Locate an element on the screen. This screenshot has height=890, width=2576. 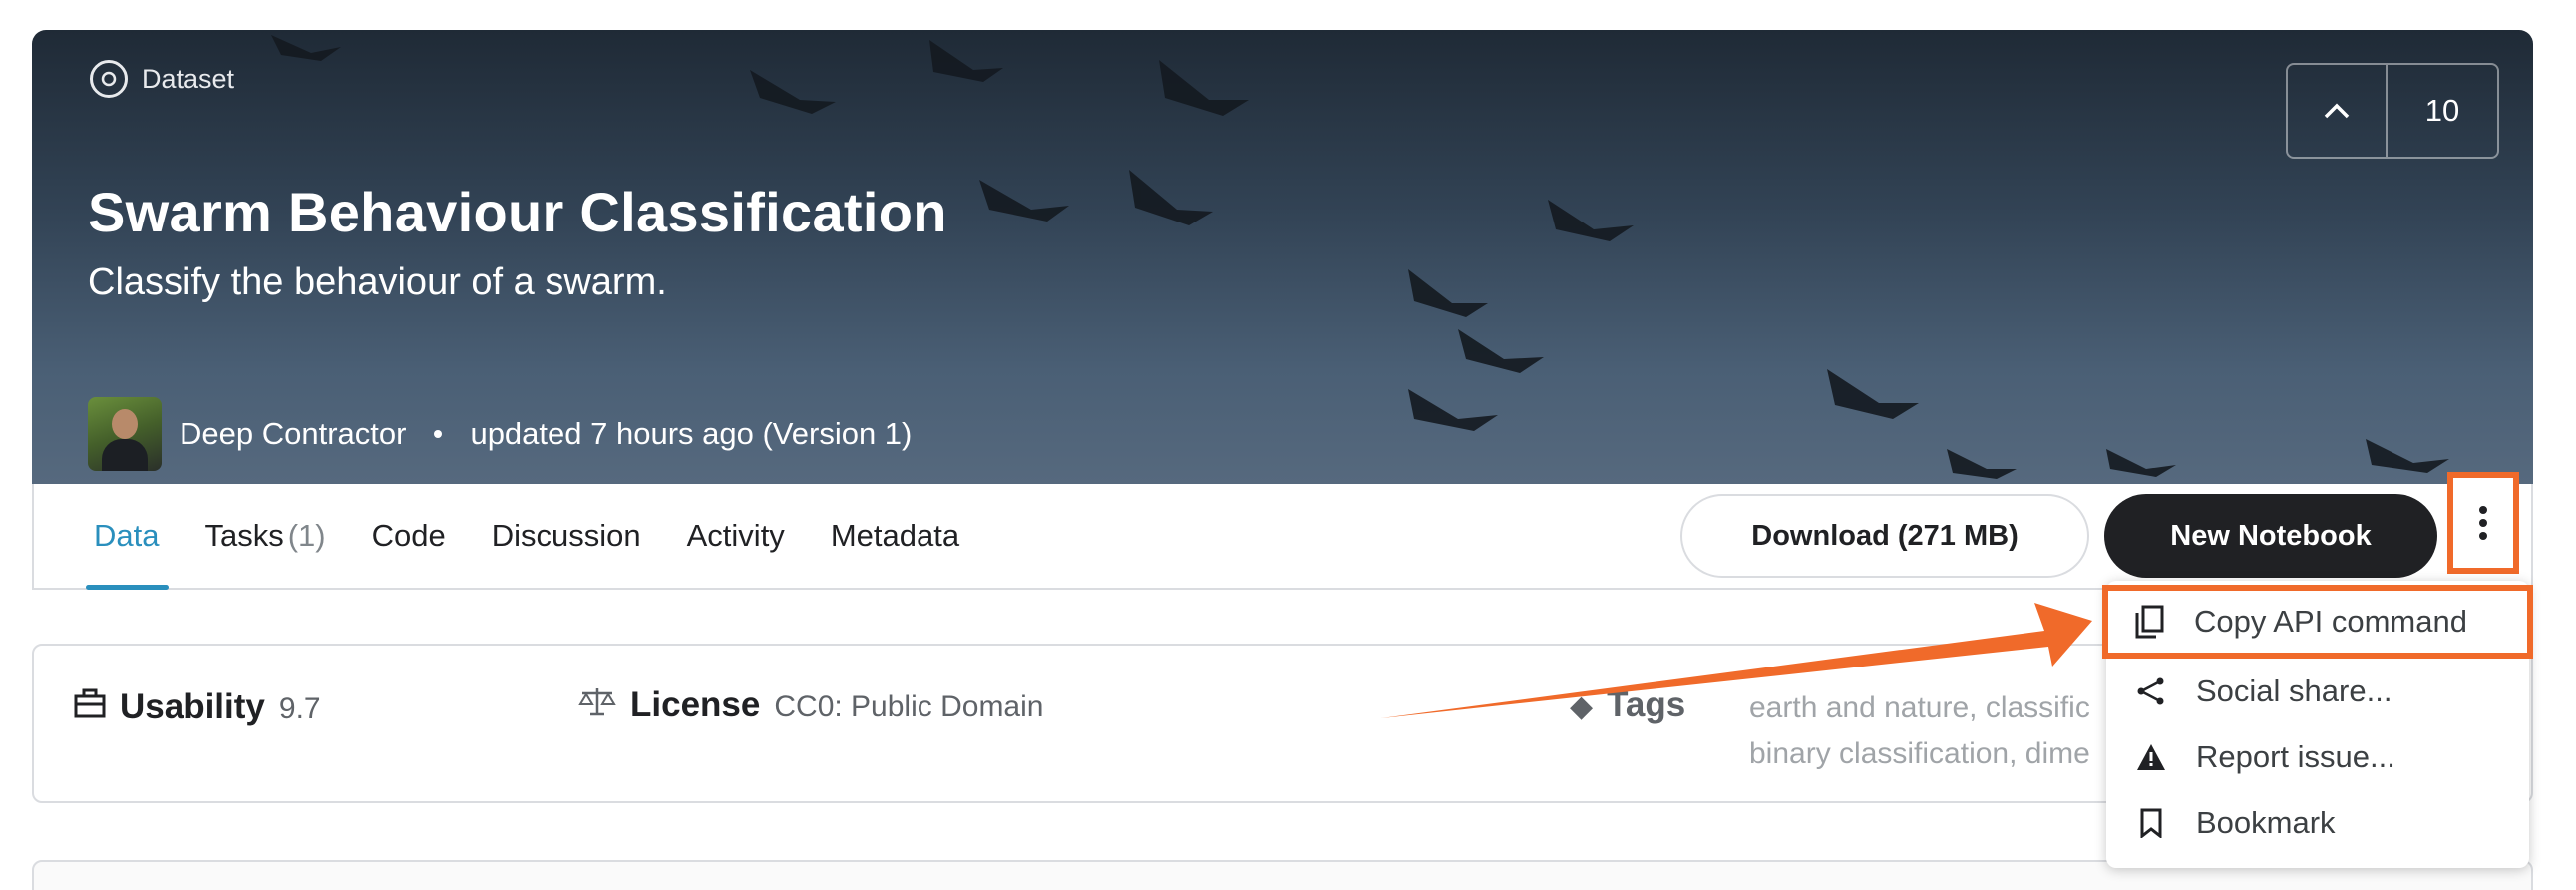
warning-icon is located at coordinates (2151, 757).